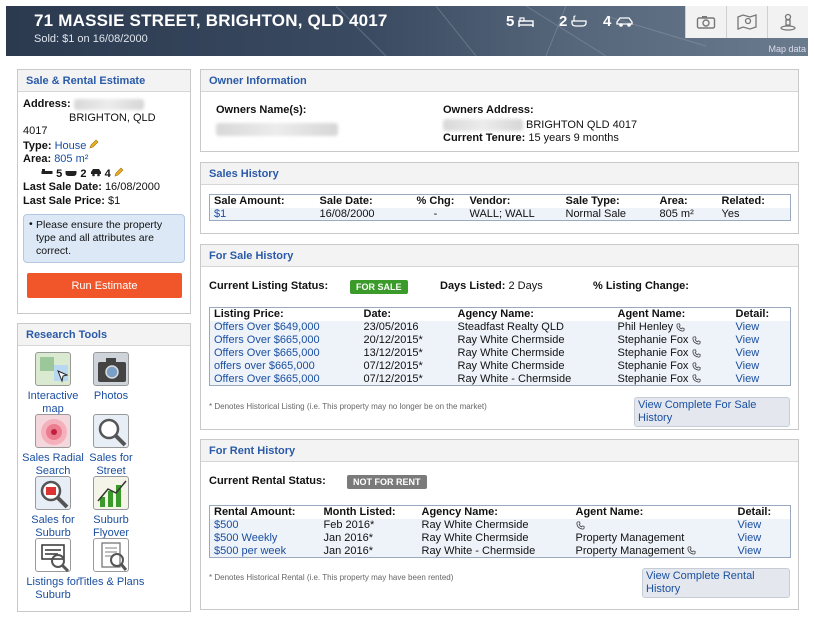 This screenshot has width=814, height=619. What do you see at coordinates (533, 327) in the screenshot?
I see `agency-name: Steadfast Realty QLD` at bounding box center [533, 327].